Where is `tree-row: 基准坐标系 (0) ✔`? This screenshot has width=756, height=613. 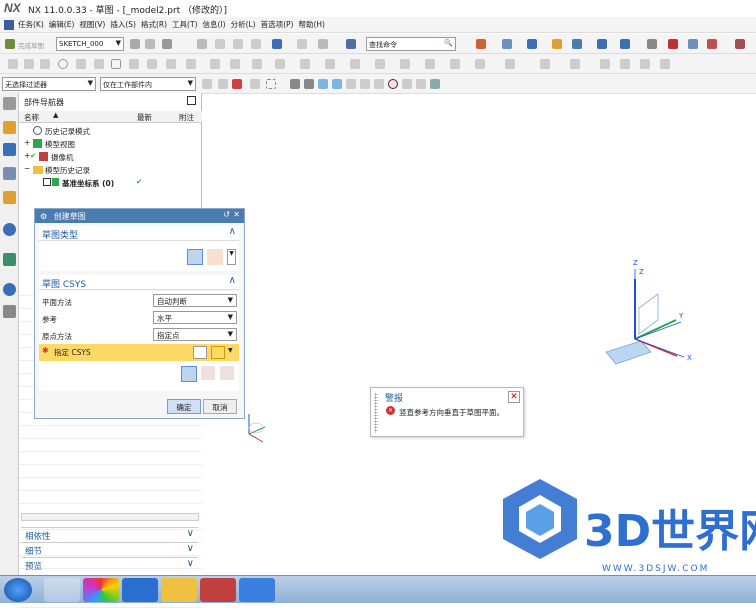
tree-row: 基准坐标系 (0) ✔ is located at coordinates (110, 183).